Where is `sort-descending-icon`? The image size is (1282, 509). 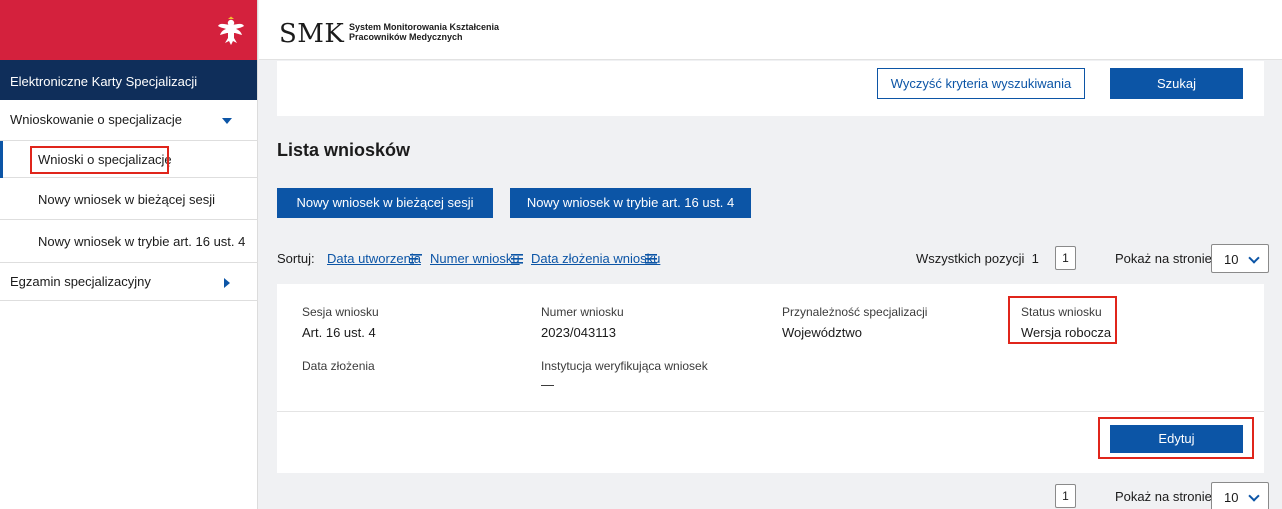
sort-descending-icon is located at coordinates (416, 259).